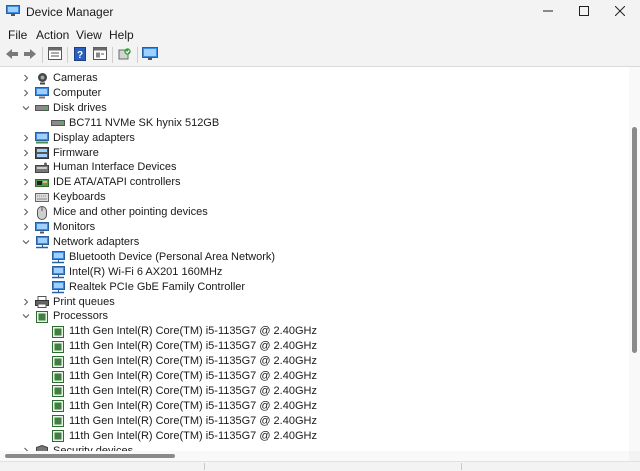  What do you see at coordinates (310, 167) in the screenshot?
I see `tree-category-human-interface-devices: Human Interface Devices` at bounding box center [310, 167].